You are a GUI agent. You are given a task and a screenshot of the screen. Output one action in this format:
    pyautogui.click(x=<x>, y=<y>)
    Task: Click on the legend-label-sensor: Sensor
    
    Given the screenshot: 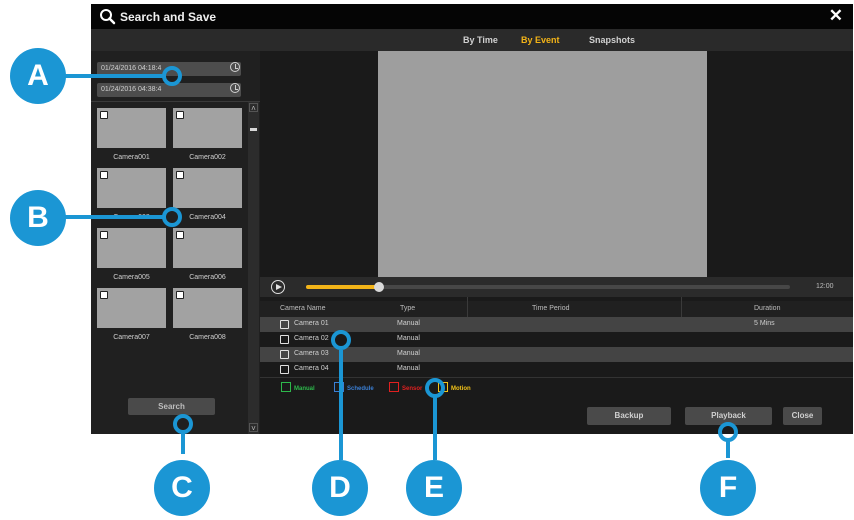 What is the action you would take?
    pyautogui.click(x=412, y=389)
    